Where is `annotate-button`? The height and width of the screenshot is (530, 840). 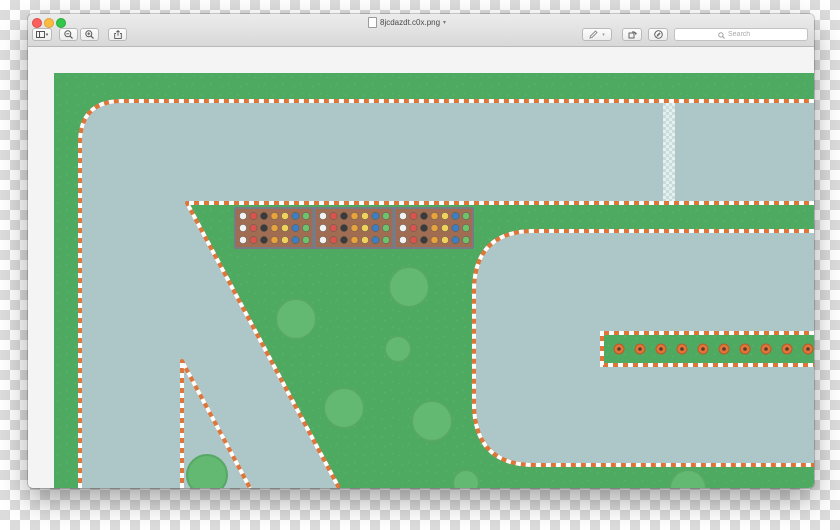
annotate-button is located at coordinates (658, 34).